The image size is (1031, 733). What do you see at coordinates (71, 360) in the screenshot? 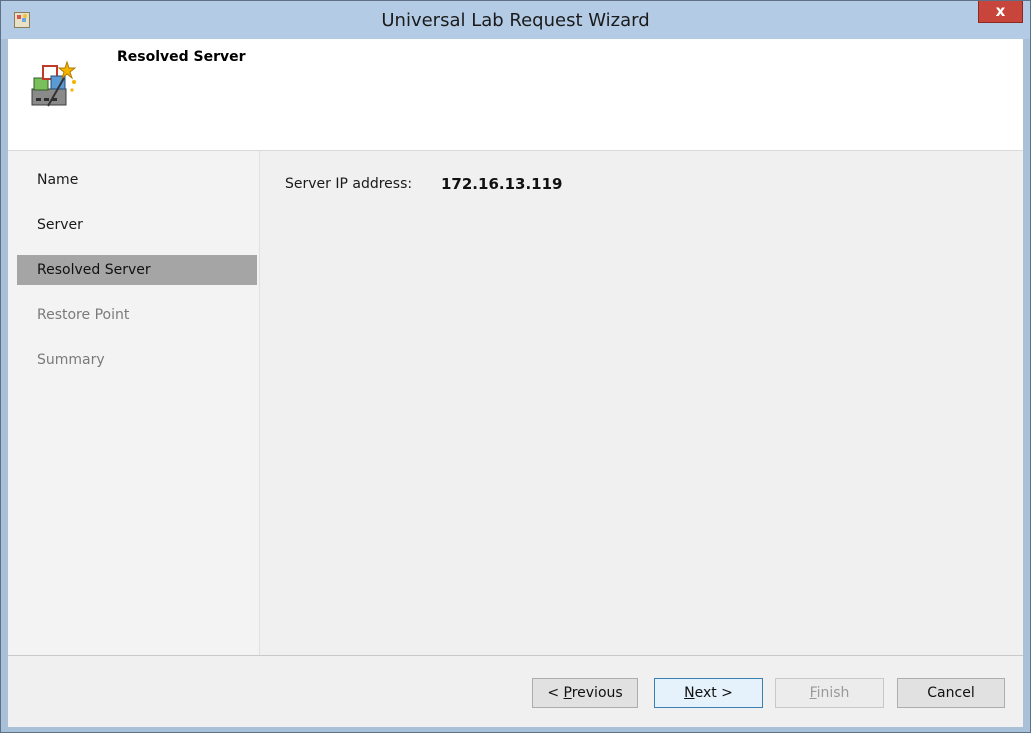
I see `nav-item-summary: Summary` at bounding box center [71, 360].